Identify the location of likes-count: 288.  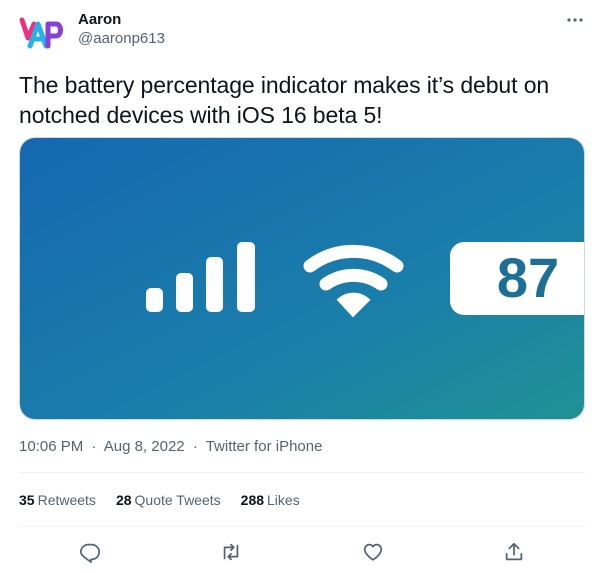
(252, 500).